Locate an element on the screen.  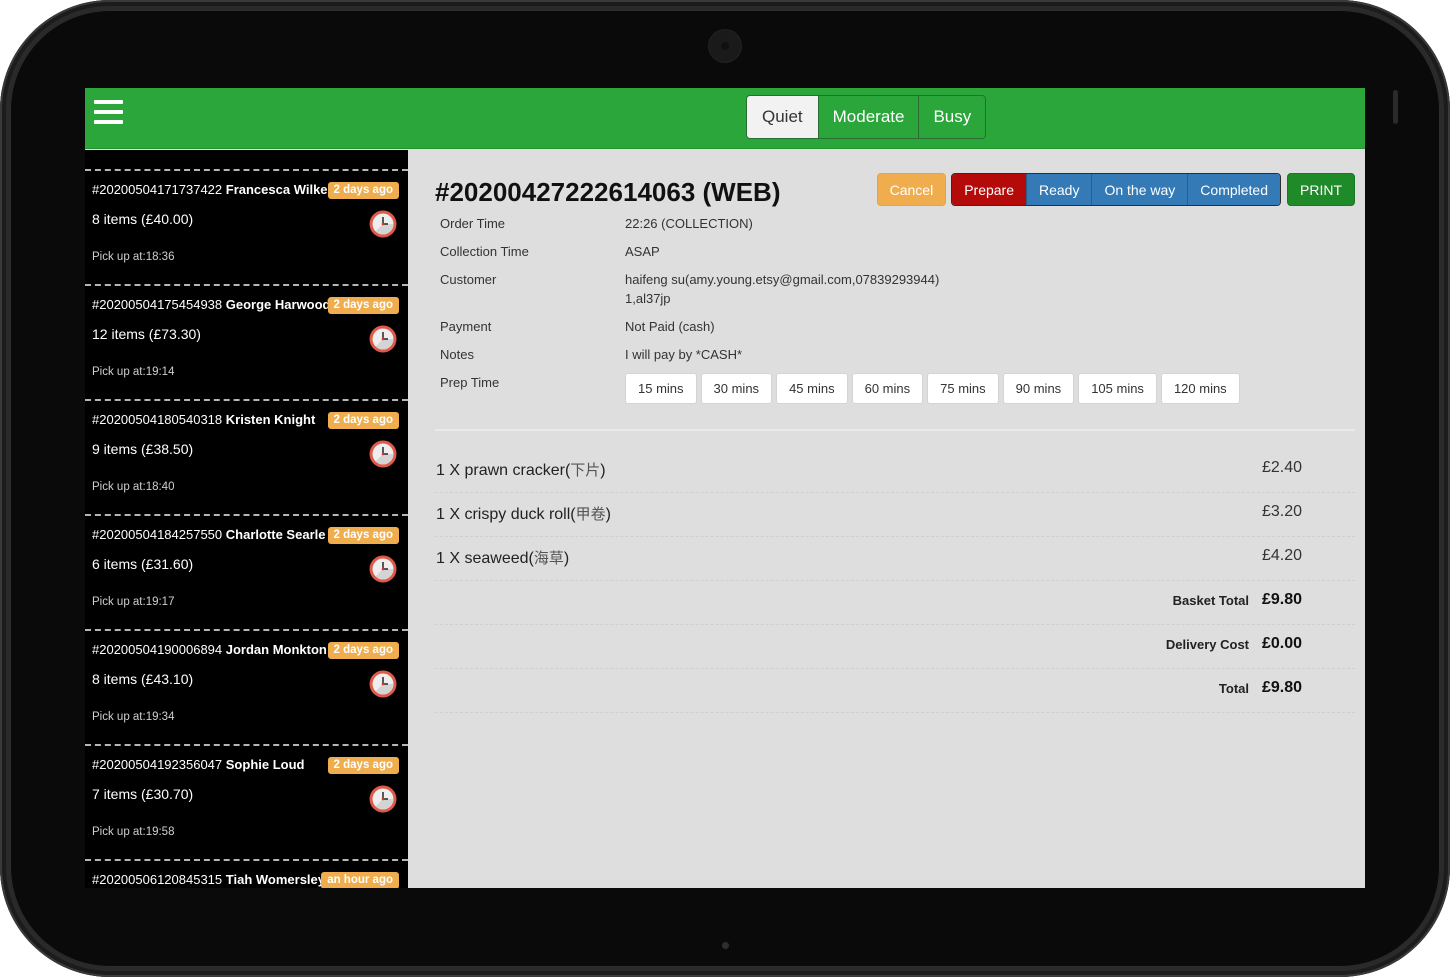
prep-time-45-button: 45 mins is located at coordinates (812, 388).